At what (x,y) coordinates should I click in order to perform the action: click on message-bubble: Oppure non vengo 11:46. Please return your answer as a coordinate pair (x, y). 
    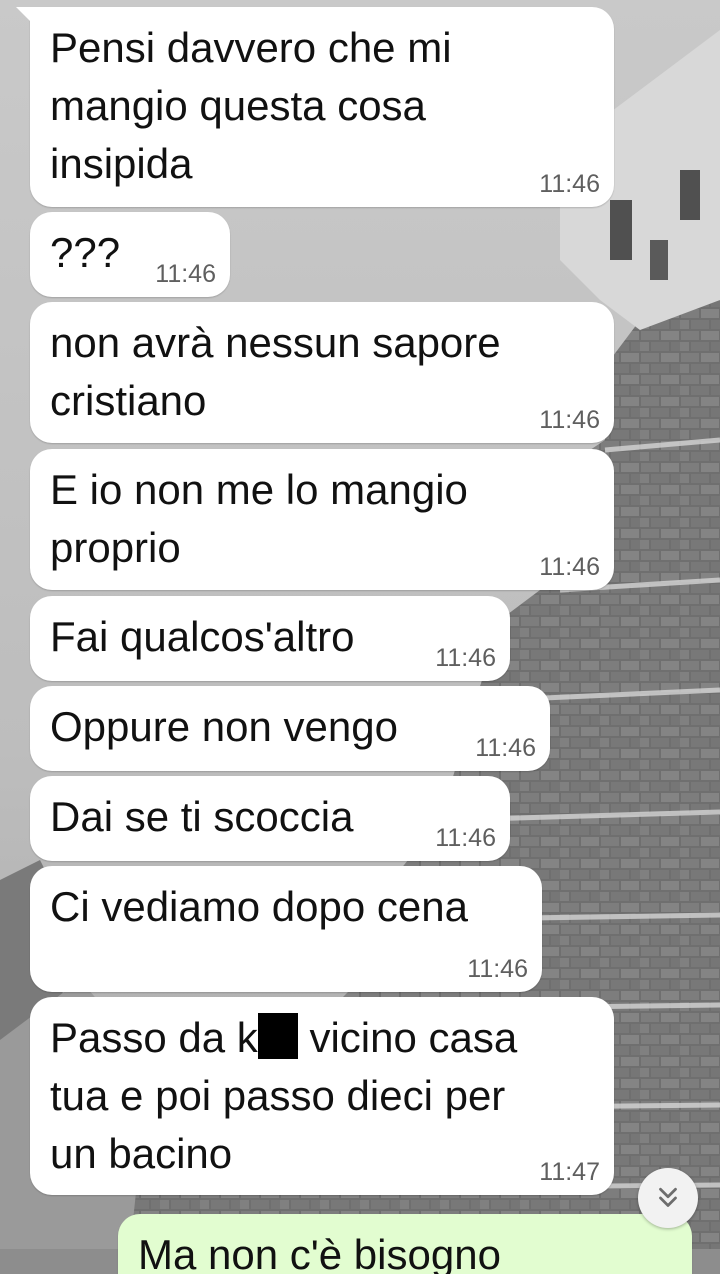
    Looking at the image, I should click on (290, 728).